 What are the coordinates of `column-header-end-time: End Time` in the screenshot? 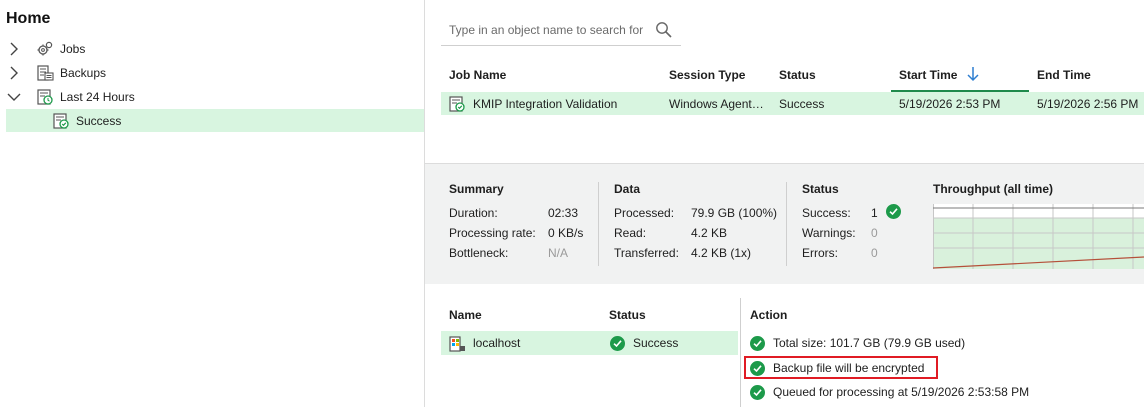 It's located at (1064, 75).